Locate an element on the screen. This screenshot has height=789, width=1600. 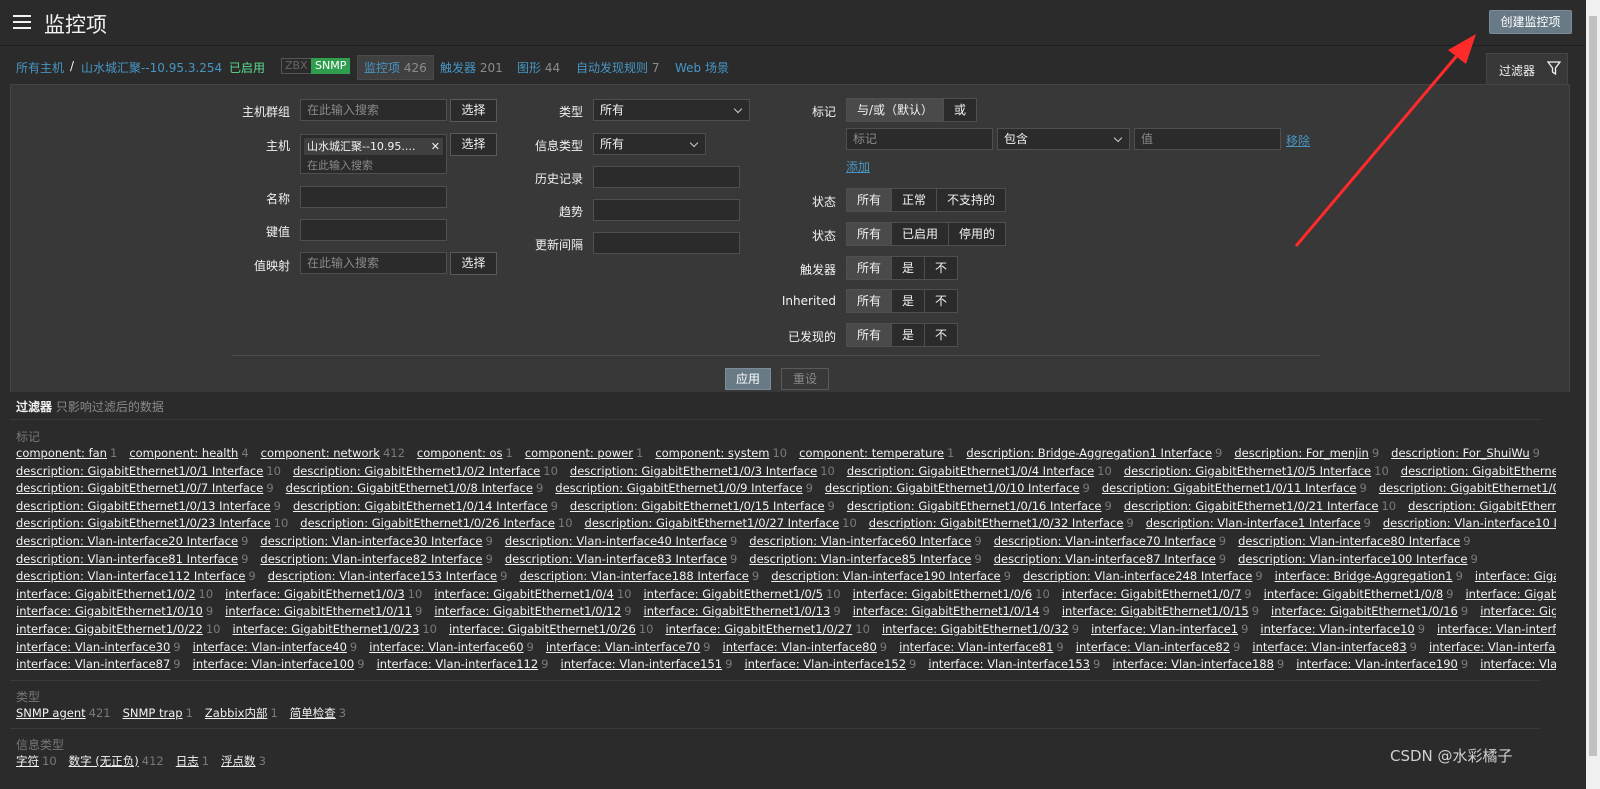
tag-subfilter-link: interface: Vlan-interface81 is located at coordinates (976, 647).